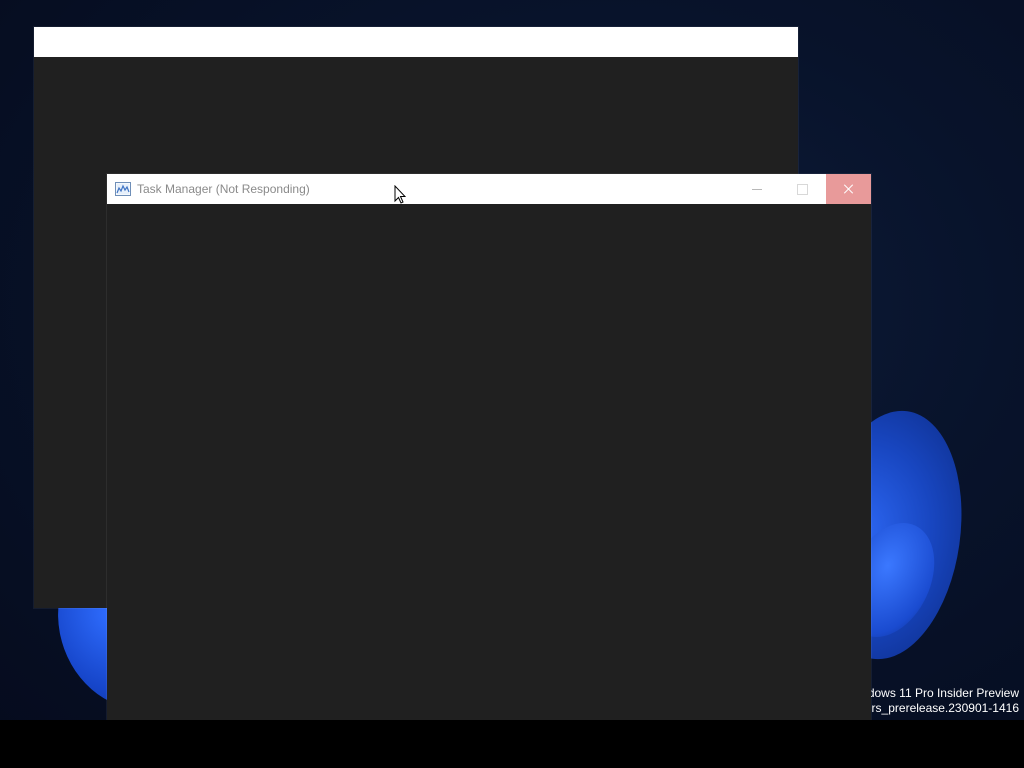  Describe the element at coordinates (512, 744) in the screenshot. I see `taskbar` at that location.